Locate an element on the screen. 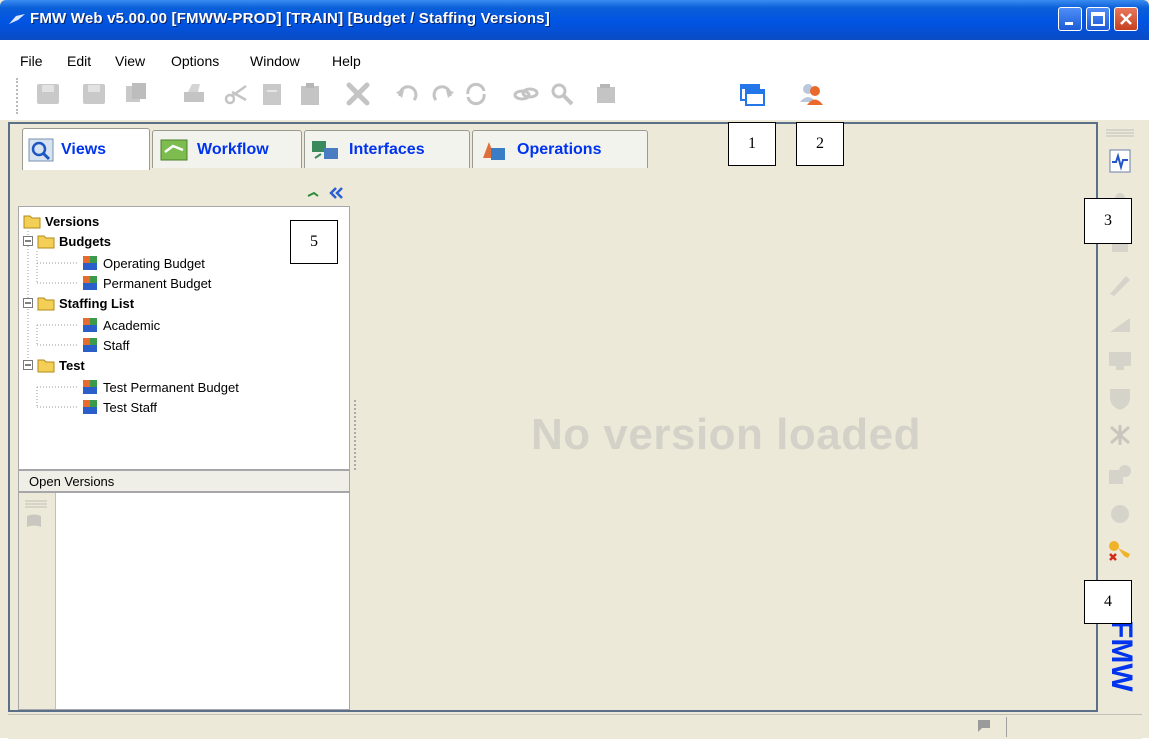 Image resolution: width=1149 pixels, height=739 pixels. minimize-icon is located at coordinates (1069, 23).